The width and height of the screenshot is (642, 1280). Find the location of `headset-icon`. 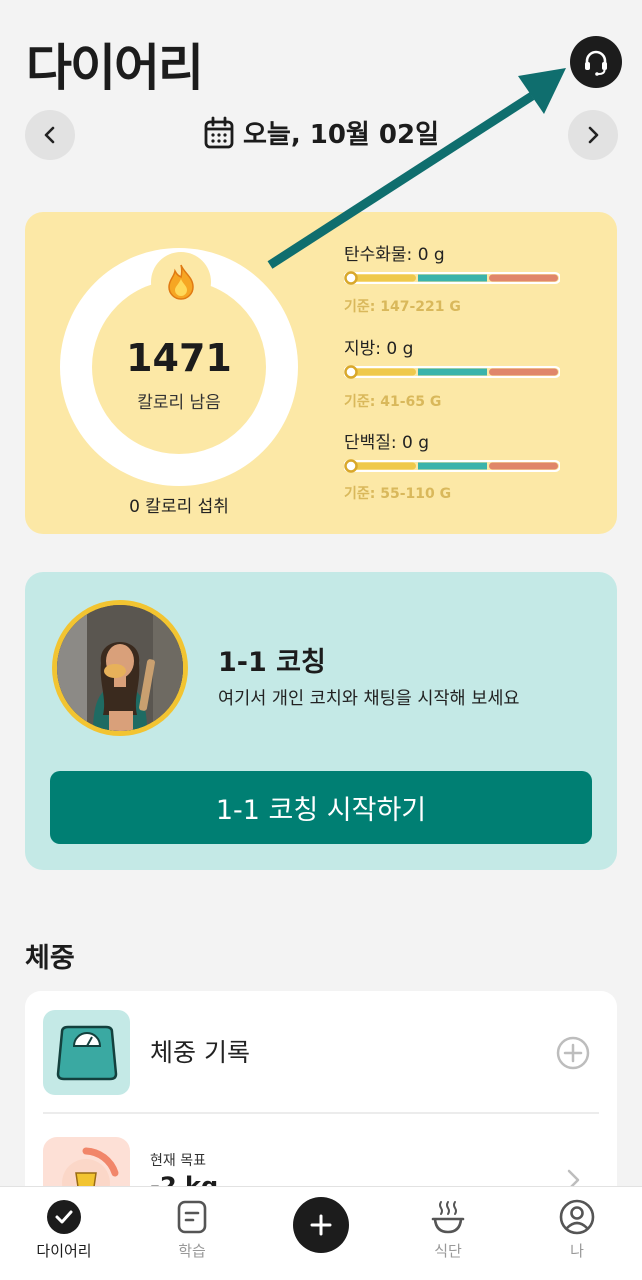

headset-icon is located at coordinates (596, 63).